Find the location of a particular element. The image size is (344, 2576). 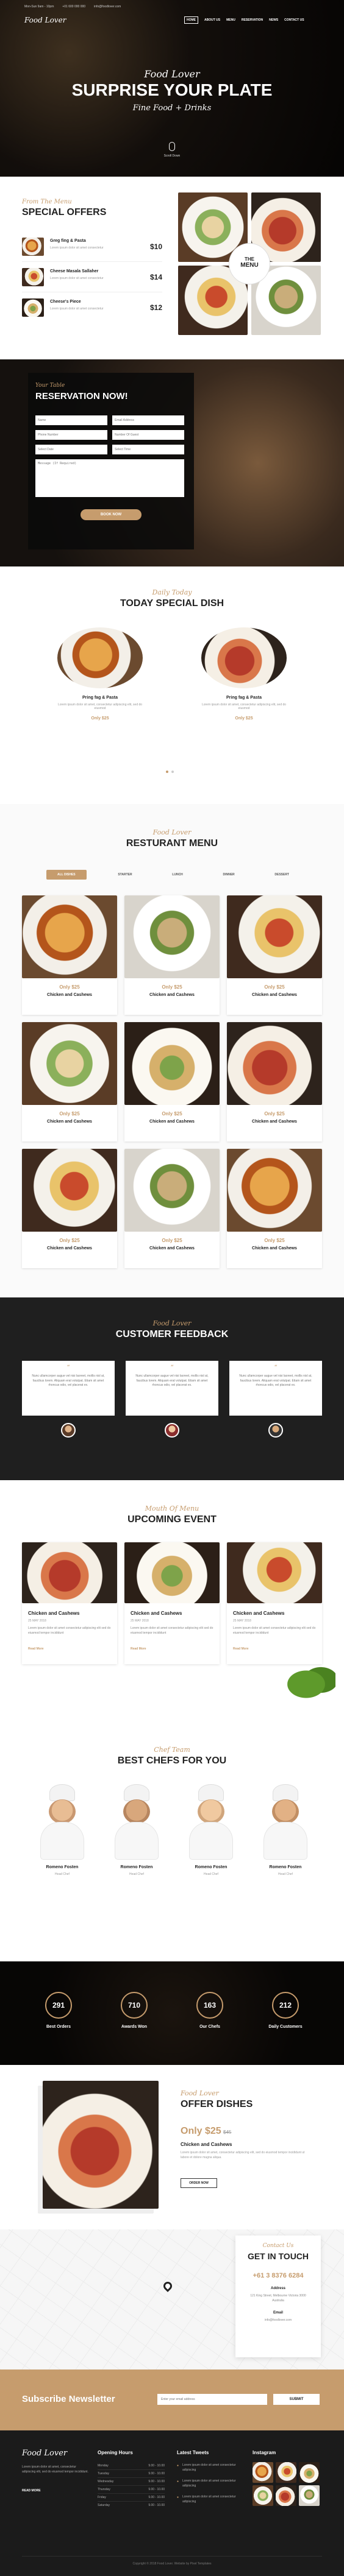

menu-badge: THE MENU is located at coordinates (249, 263).